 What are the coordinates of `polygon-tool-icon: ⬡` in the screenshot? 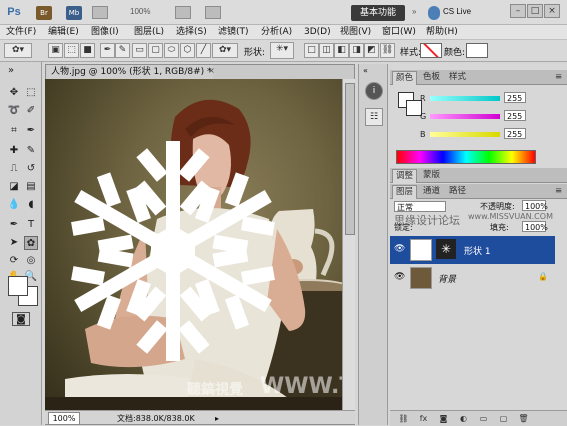 It's located at (187, 50).